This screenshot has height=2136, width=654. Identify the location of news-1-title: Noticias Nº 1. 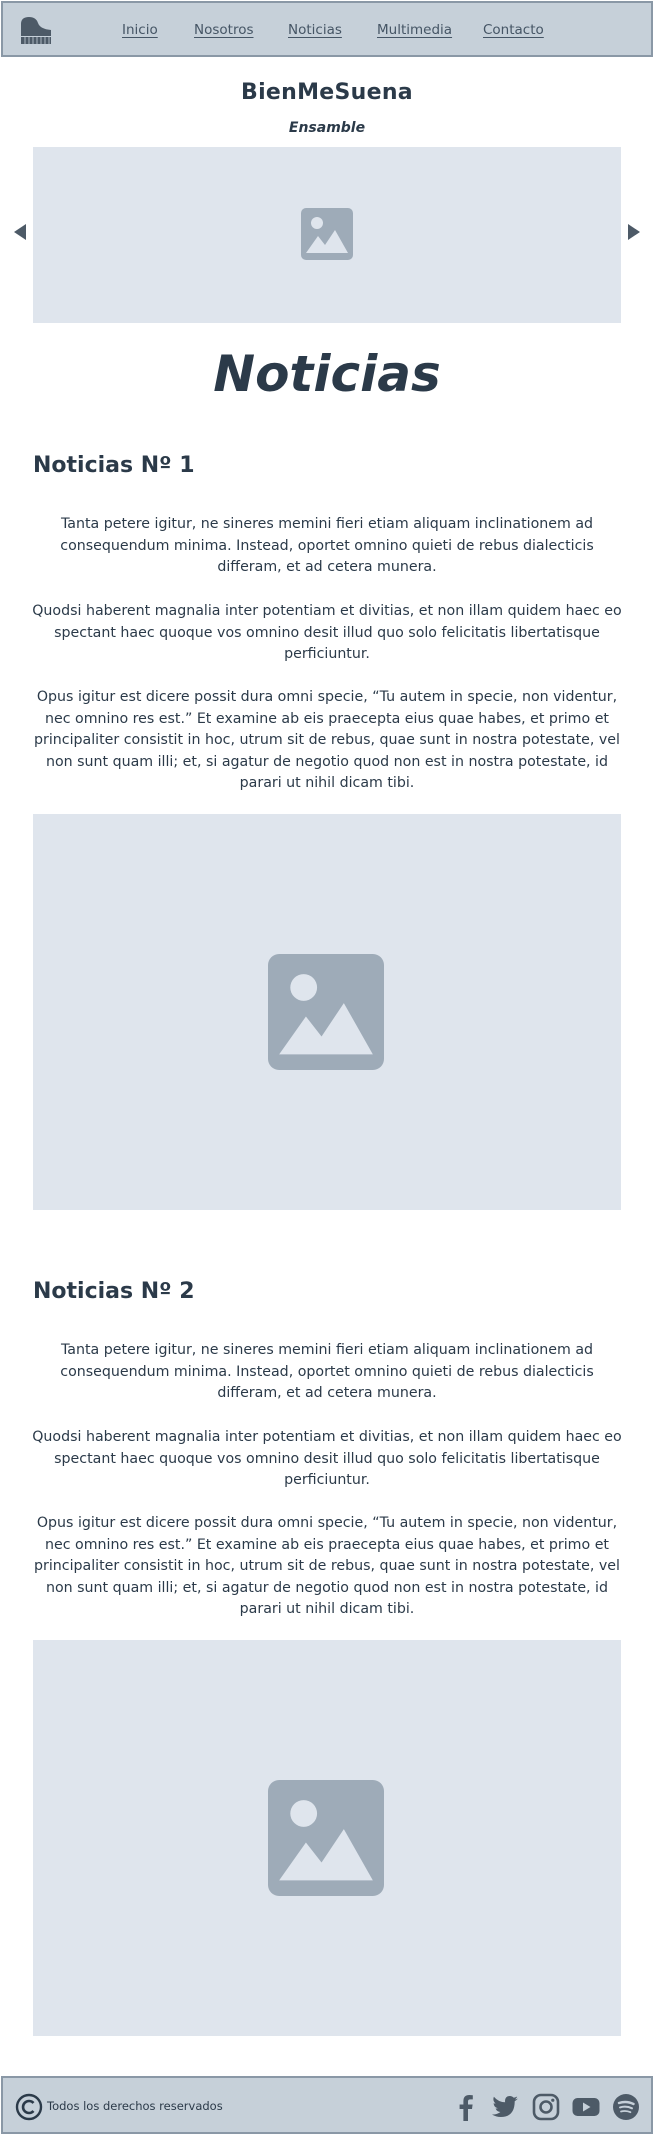
(114, 465).